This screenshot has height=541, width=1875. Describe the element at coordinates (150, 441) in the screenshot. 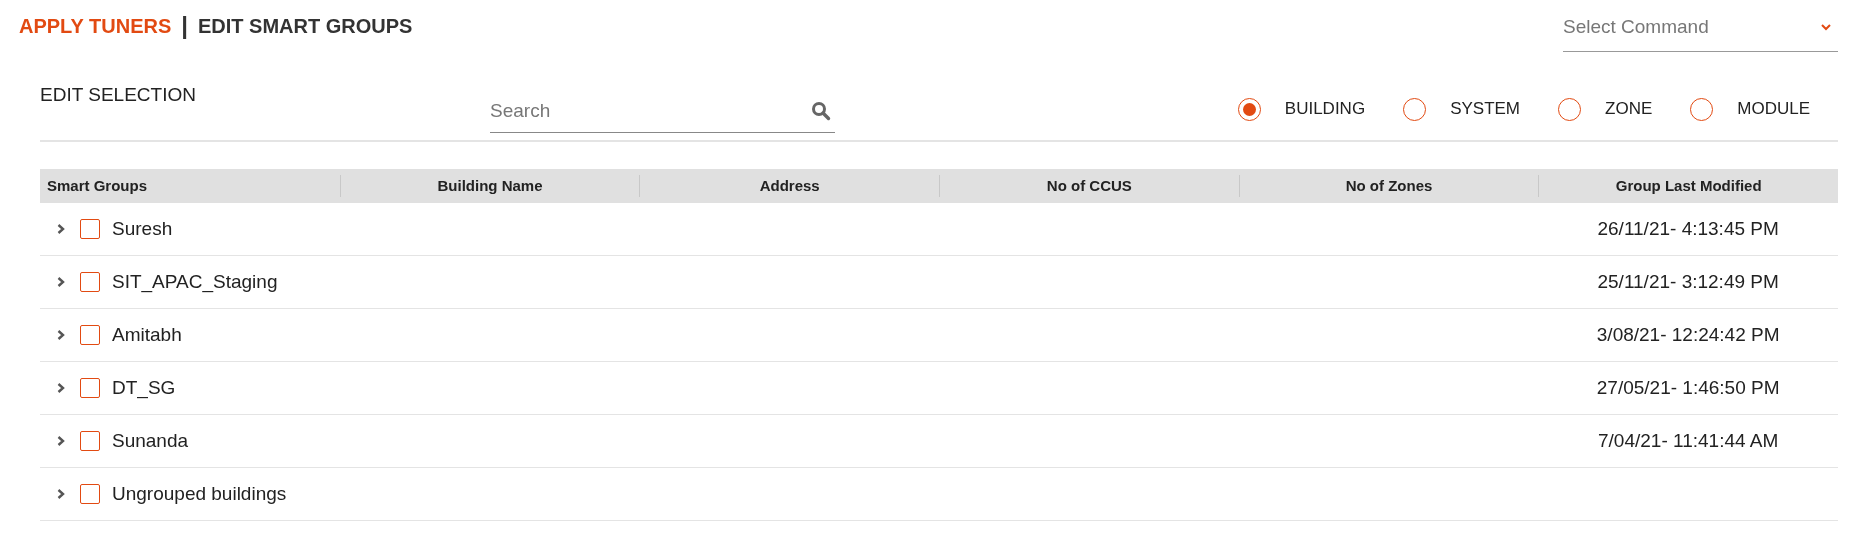

I see `group-name: Sunanda` at that location.